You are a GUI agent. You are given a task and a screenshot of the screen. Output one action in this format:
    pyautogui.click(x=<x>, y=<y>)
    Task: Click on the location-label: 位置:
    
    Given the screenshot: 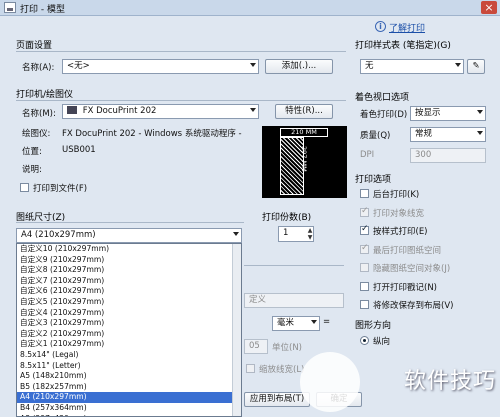 What is the action you would take?
    pyautogui.click(x=32, y=152)
    